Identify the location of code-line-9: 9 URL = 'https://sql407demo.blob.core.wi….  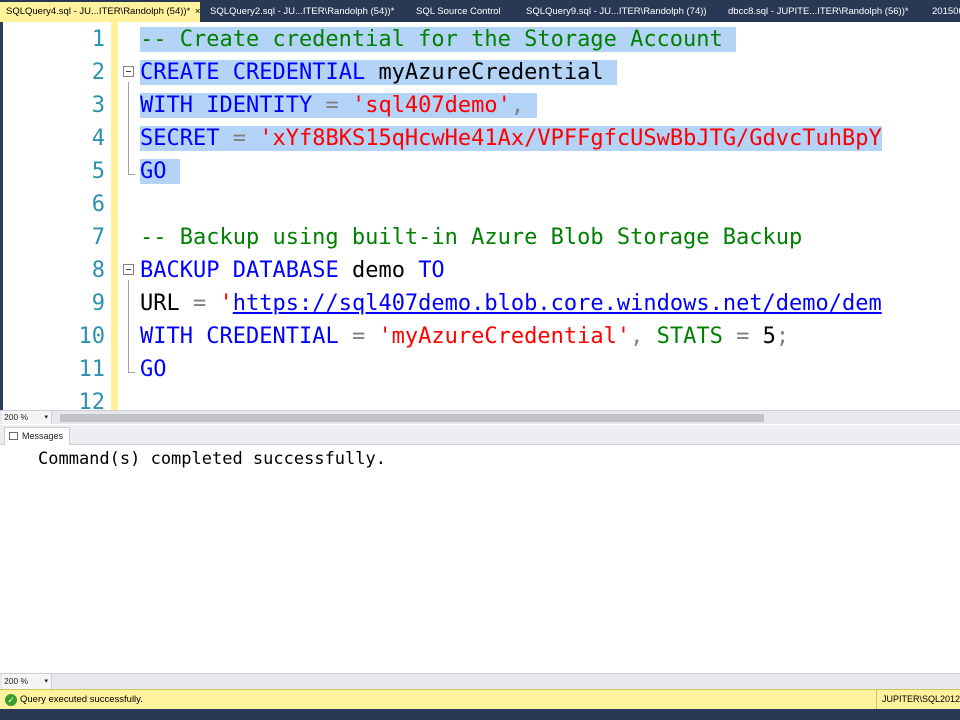
(481, 303).